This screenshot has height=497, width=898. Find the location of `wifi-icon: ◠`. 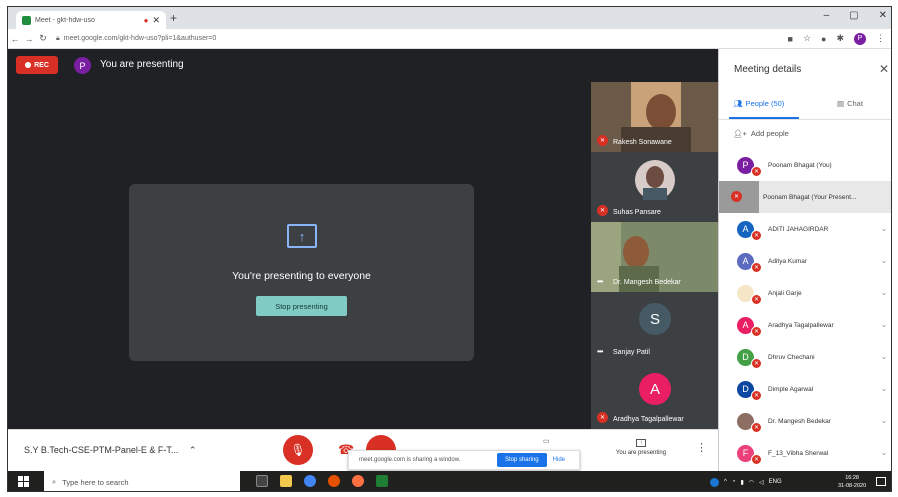

wifi-icon: ◠ is located at coordinates (751, 482).